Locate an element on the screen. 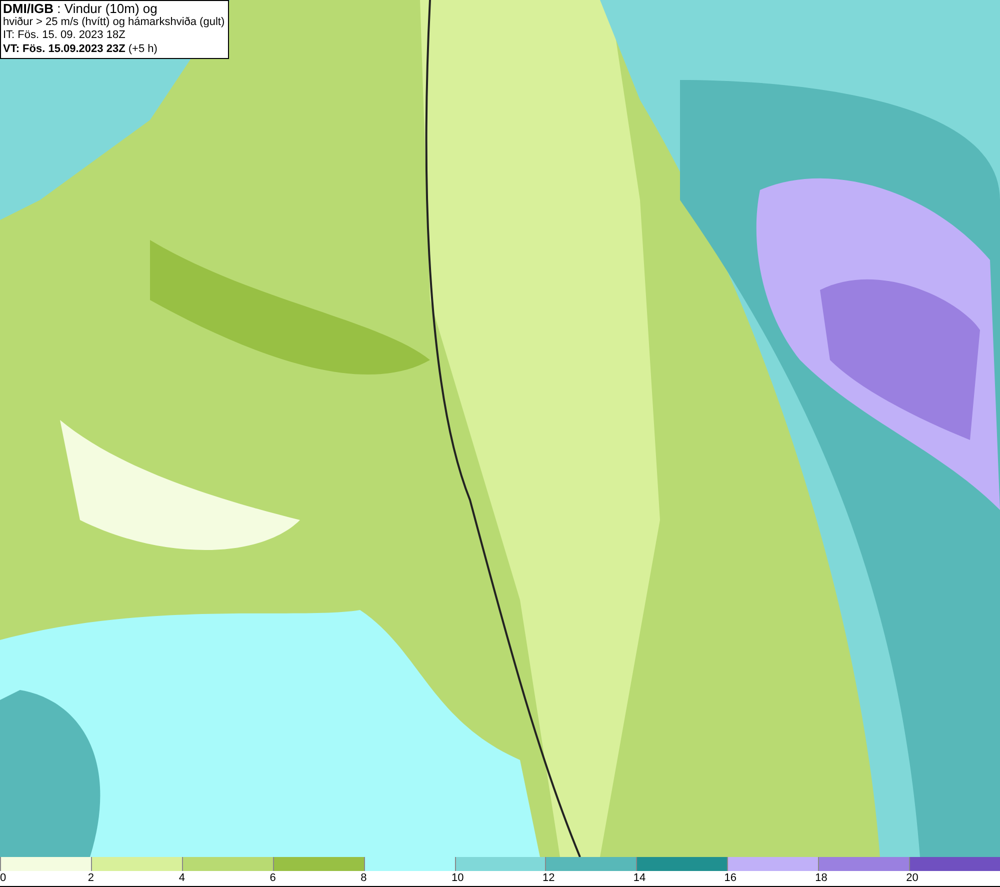 Image resolution: width=1000 pixels, height=887 pixels. title-line: IT: Fös. 15. 09. 2023 18Z is located at coordinates (64, 35).